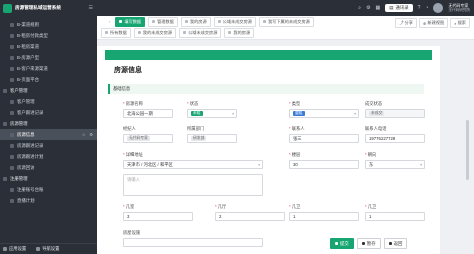 Image resolution: width=474 pixels, height=254 pixels. Describe the element at coordinates (48, 68) in the screenshot. I see `sidebar-item: B-客户来源渠道` at that location.